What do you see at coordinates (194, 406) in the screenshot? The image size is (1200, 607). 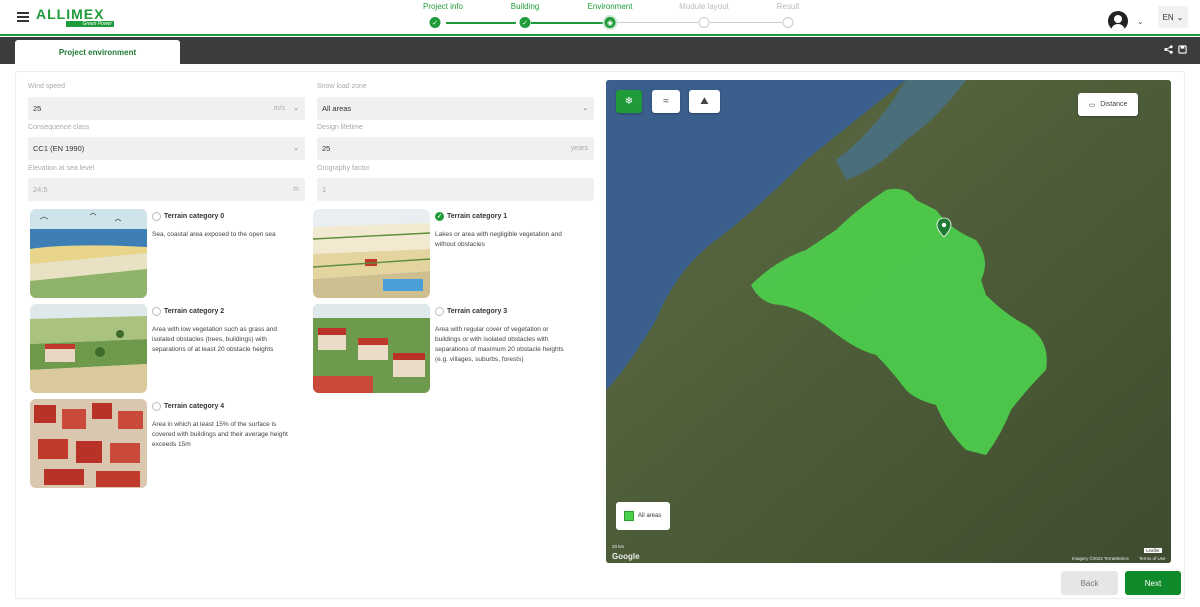 I see `terrain-4-title: Terrain category 4` at bounding box center [194, 406].